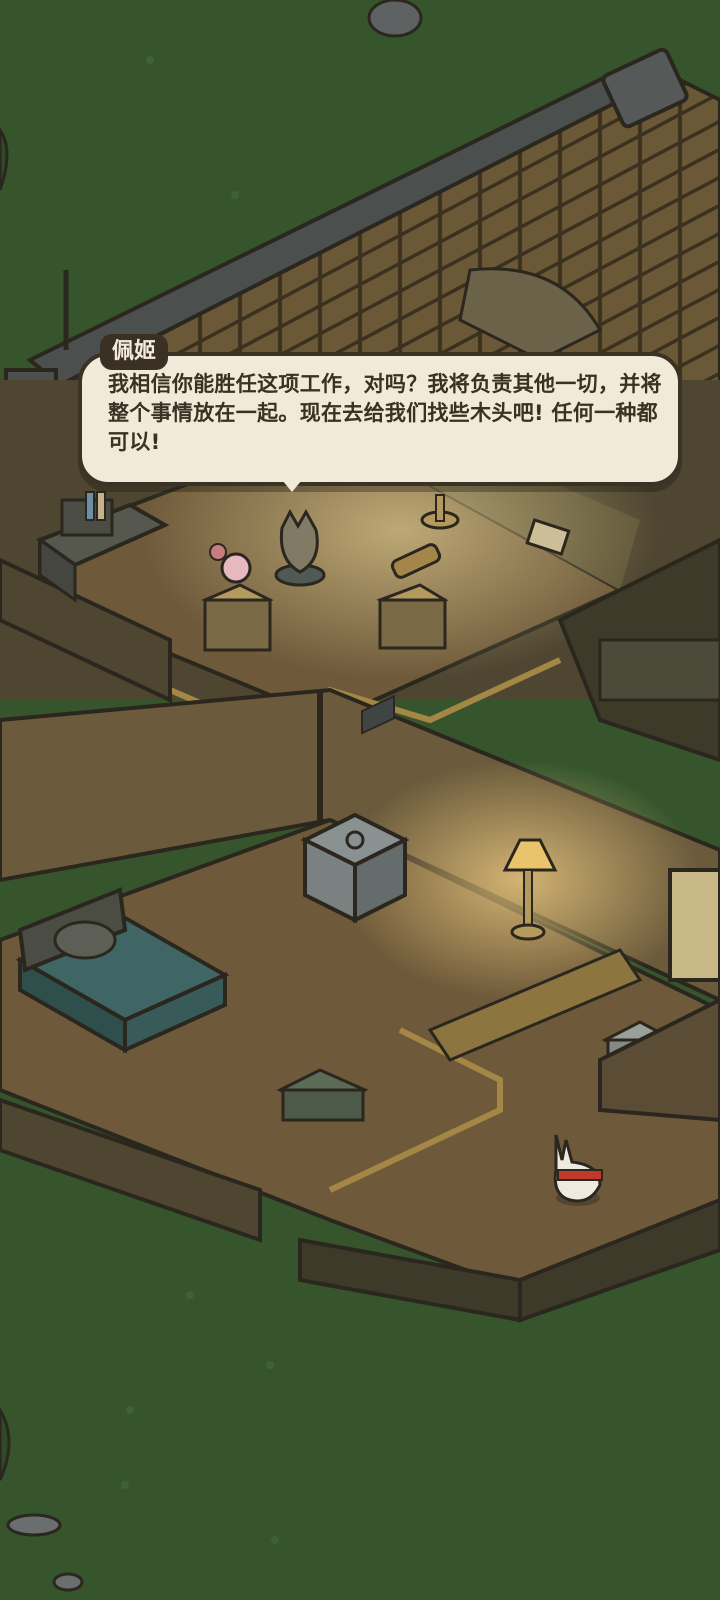 Image resolution: width=720 pixels, height=1600 pixels. I want to click on speaker-name-tag: 佩姬, so click(134, 352).